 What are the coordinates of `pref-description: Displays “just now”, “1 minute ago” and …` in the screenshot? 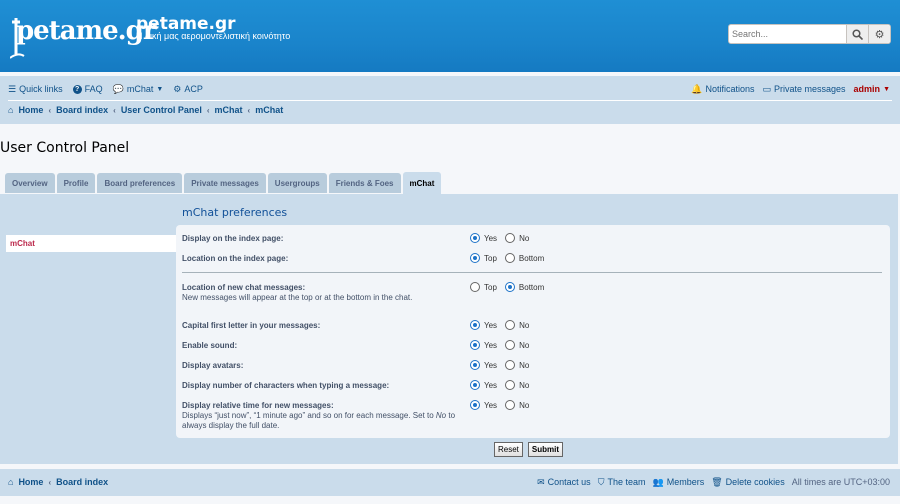 It's located at (318, 420).